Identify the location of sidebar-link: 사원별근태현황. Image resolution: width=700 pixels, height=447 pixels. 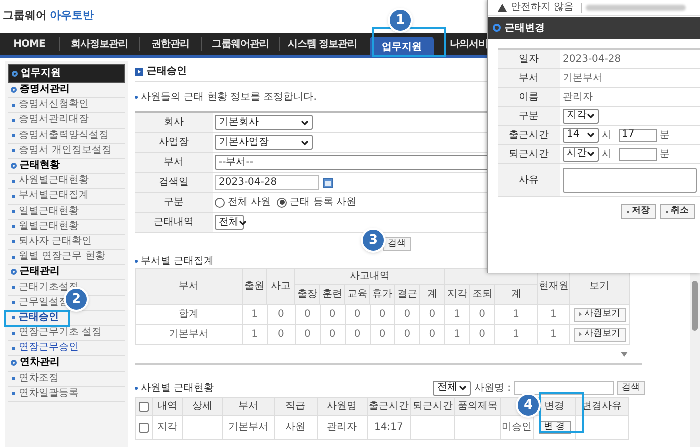
(54, 181).